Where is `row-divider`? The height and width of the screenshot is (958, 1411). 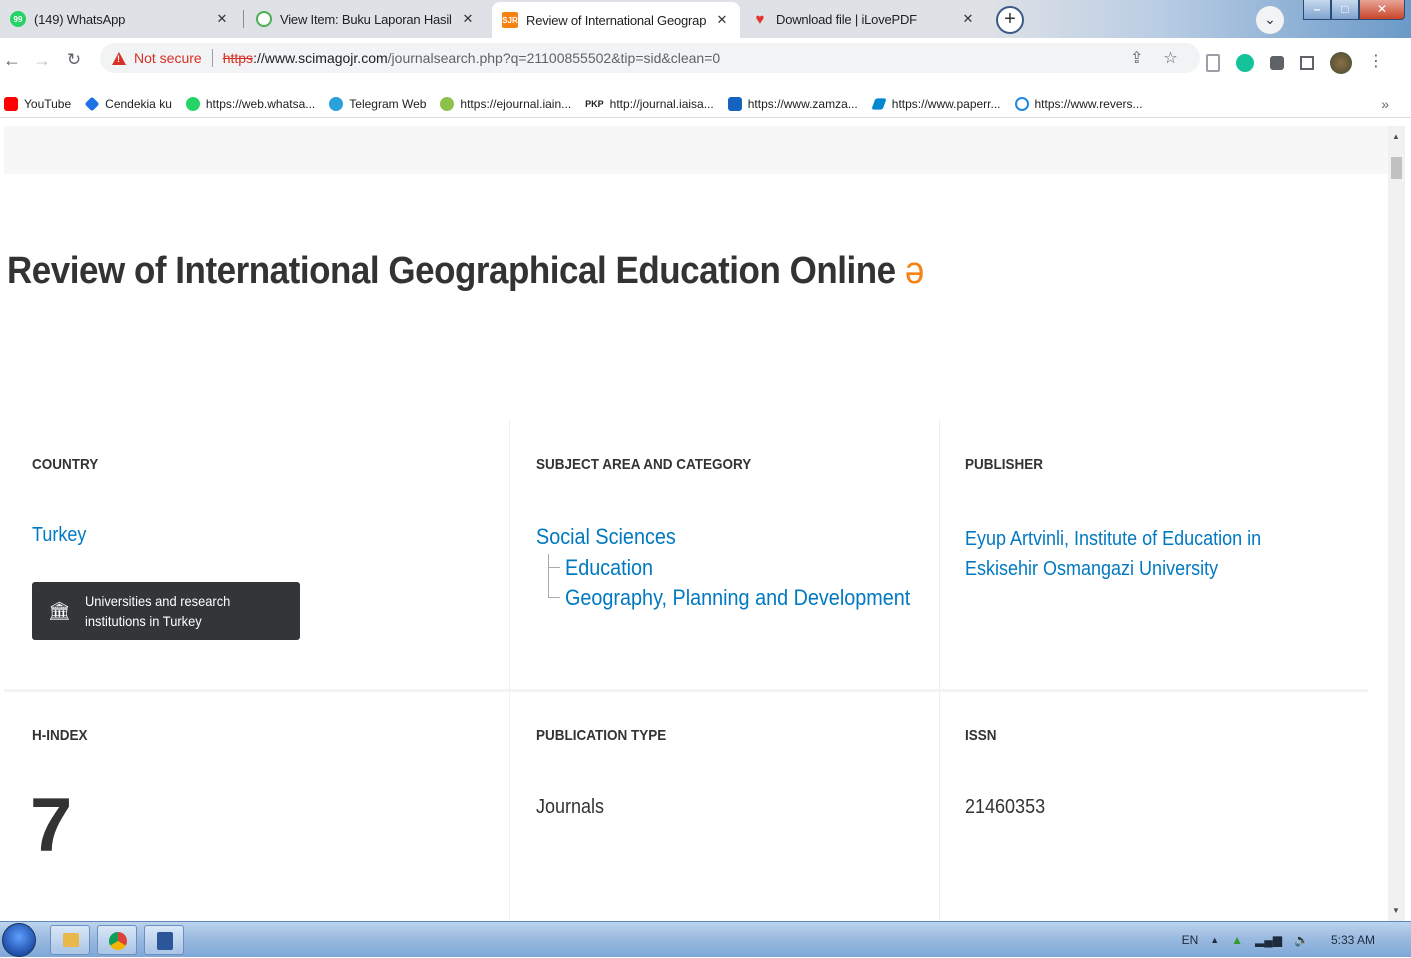
row-divider is located at coordinates (686, 690).